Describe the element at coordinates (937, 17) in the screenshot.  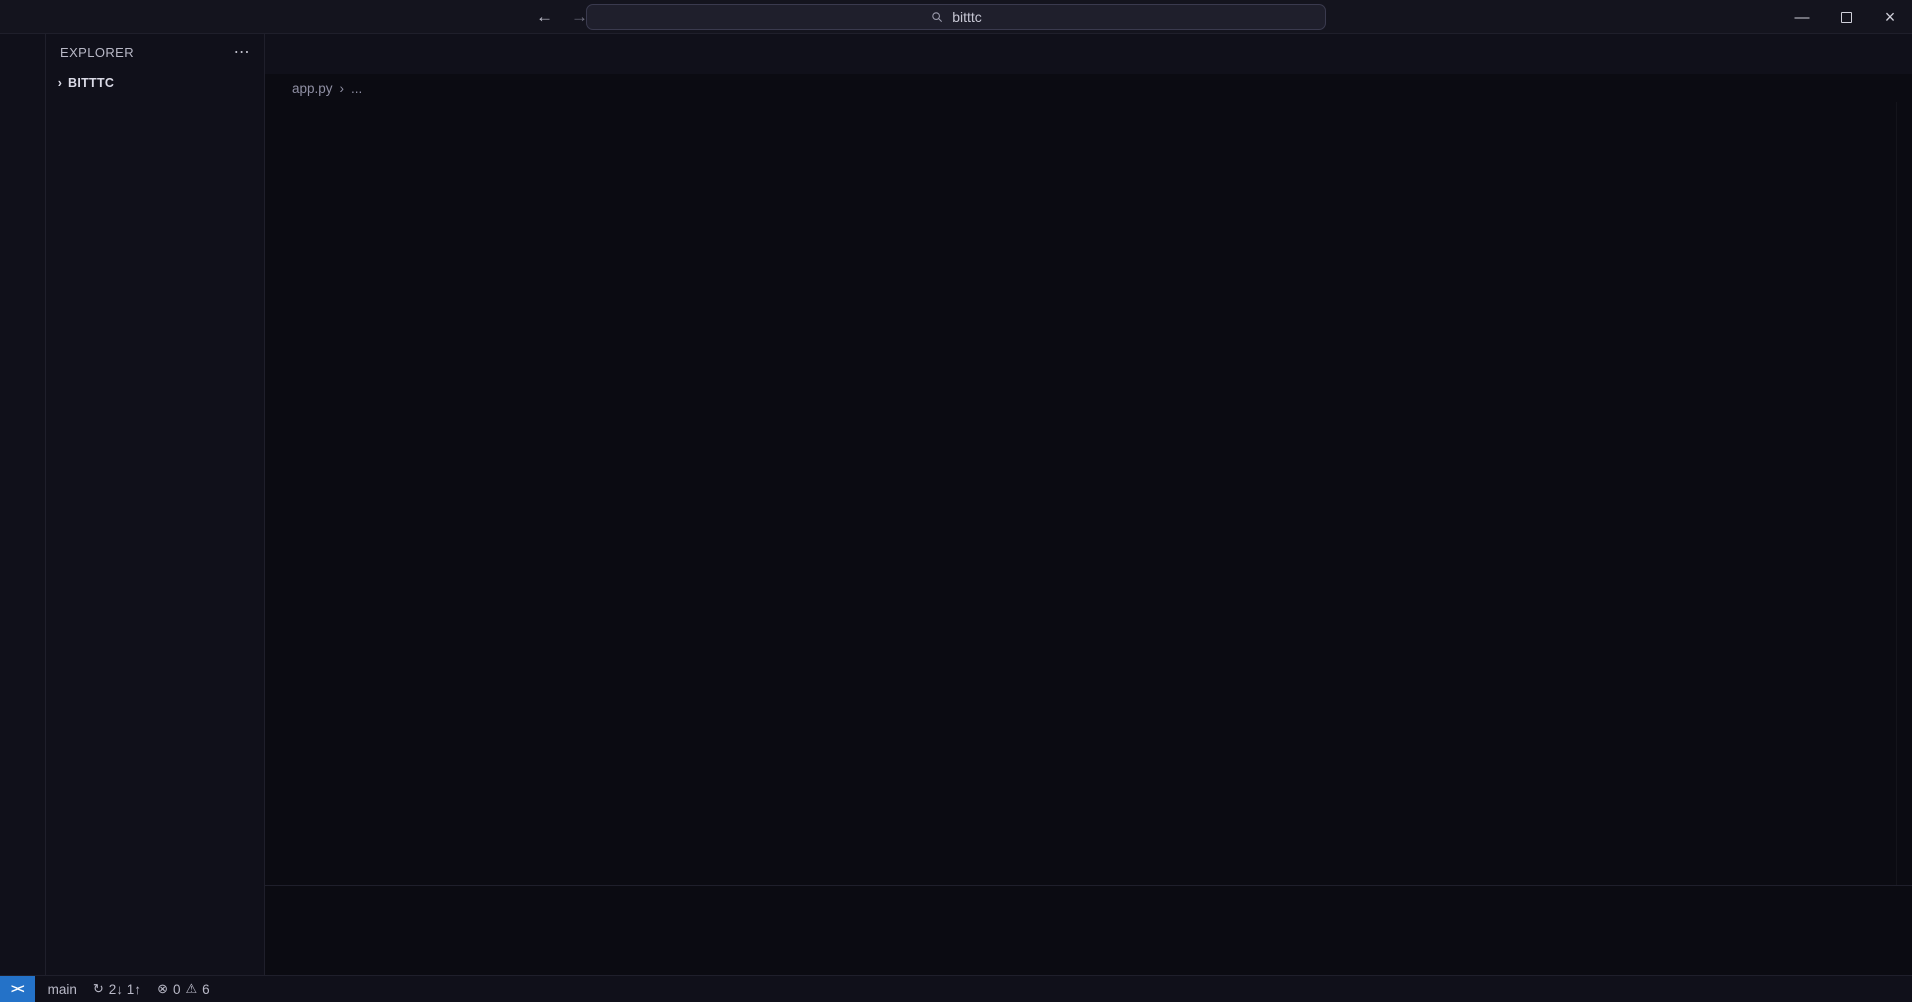
I see `search-icon` at that location.